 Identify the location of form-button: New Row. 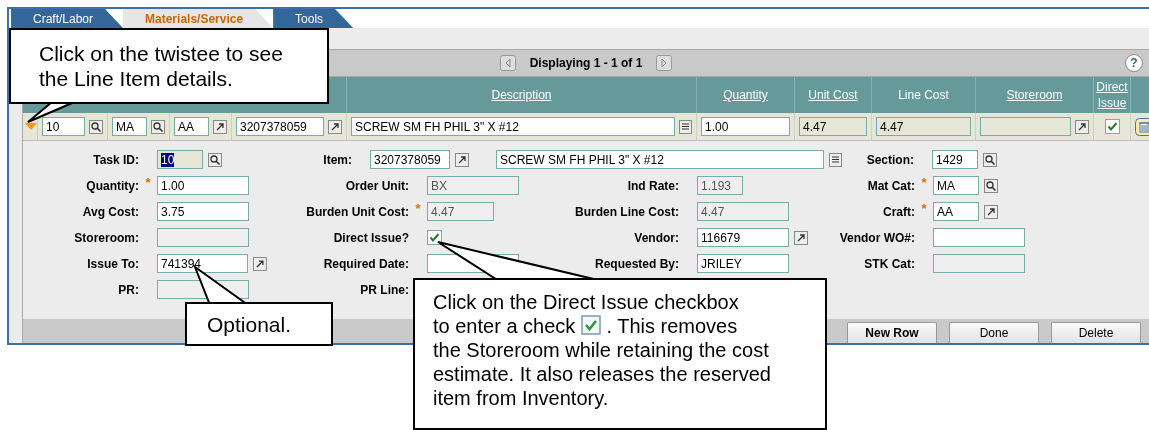
(892, 332).